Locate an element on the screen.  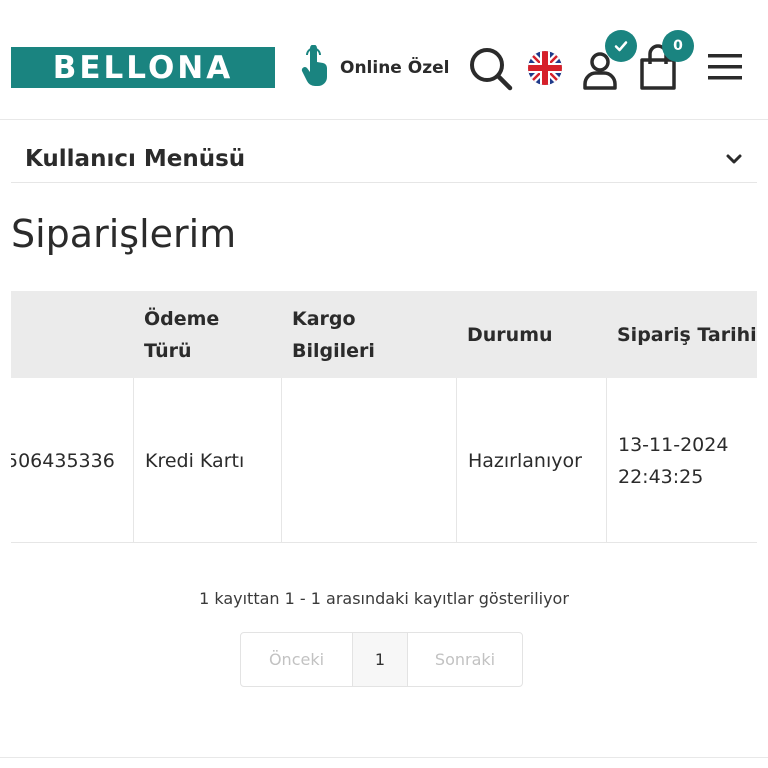
online-special-link: Online Özel is located at coordinates (375, 67).